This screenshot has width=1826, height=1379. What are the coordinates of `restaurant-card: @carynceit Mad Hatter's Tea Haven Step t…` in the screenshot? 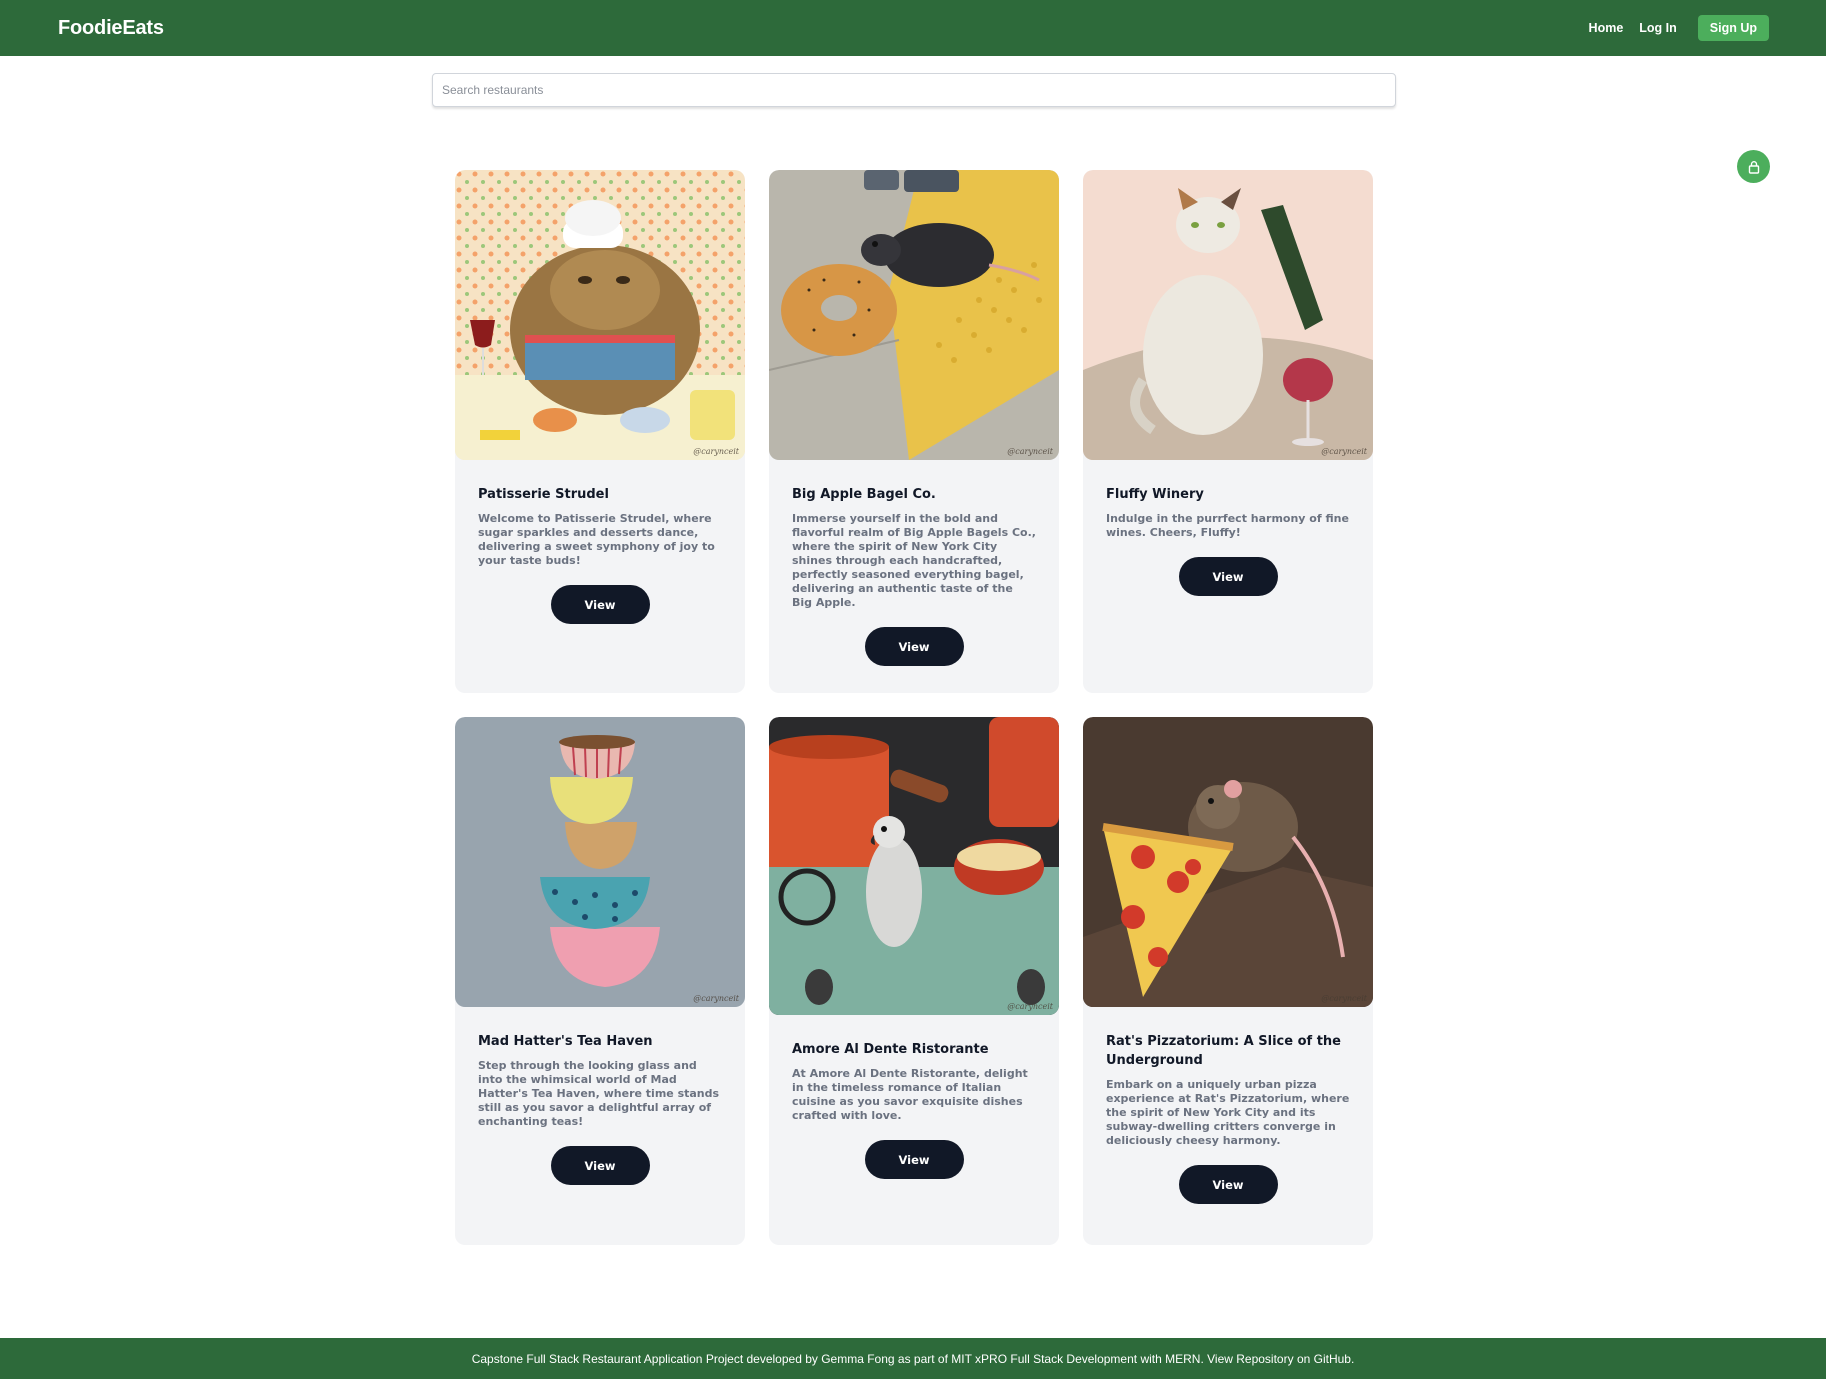 It's located at (600, 981).